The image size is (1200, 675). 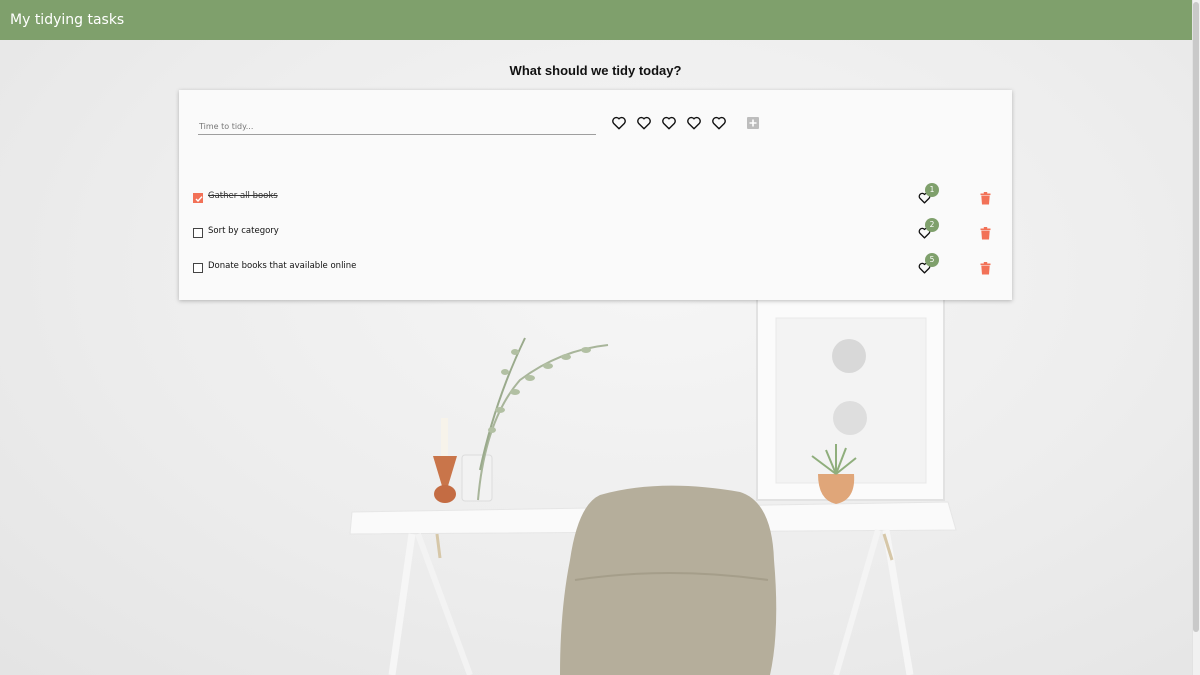 I want to click on app-header: My tidying tasks, so click(x=596, y=20).